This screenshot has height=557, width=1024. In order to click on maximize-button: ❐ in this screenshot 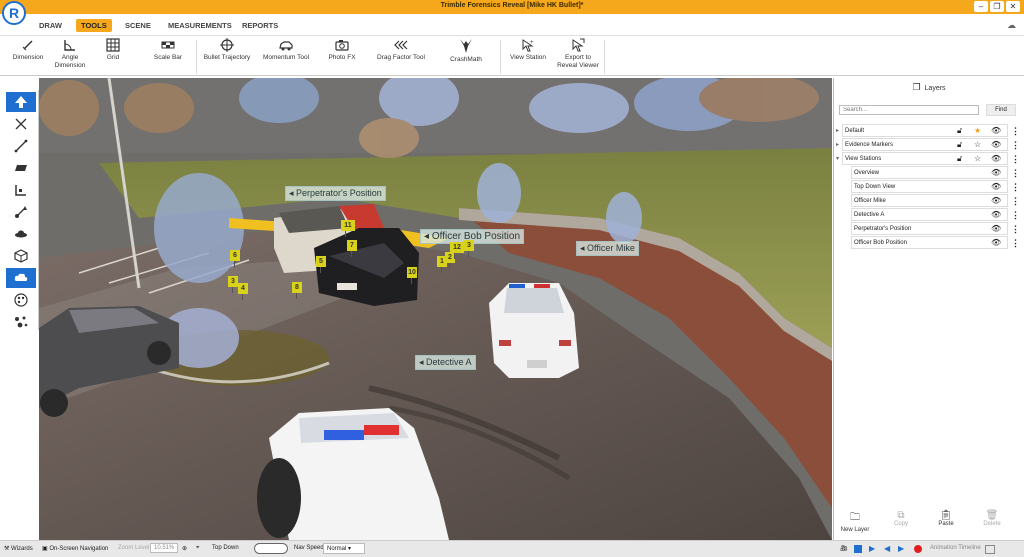, I will do `click(997, 6)`.